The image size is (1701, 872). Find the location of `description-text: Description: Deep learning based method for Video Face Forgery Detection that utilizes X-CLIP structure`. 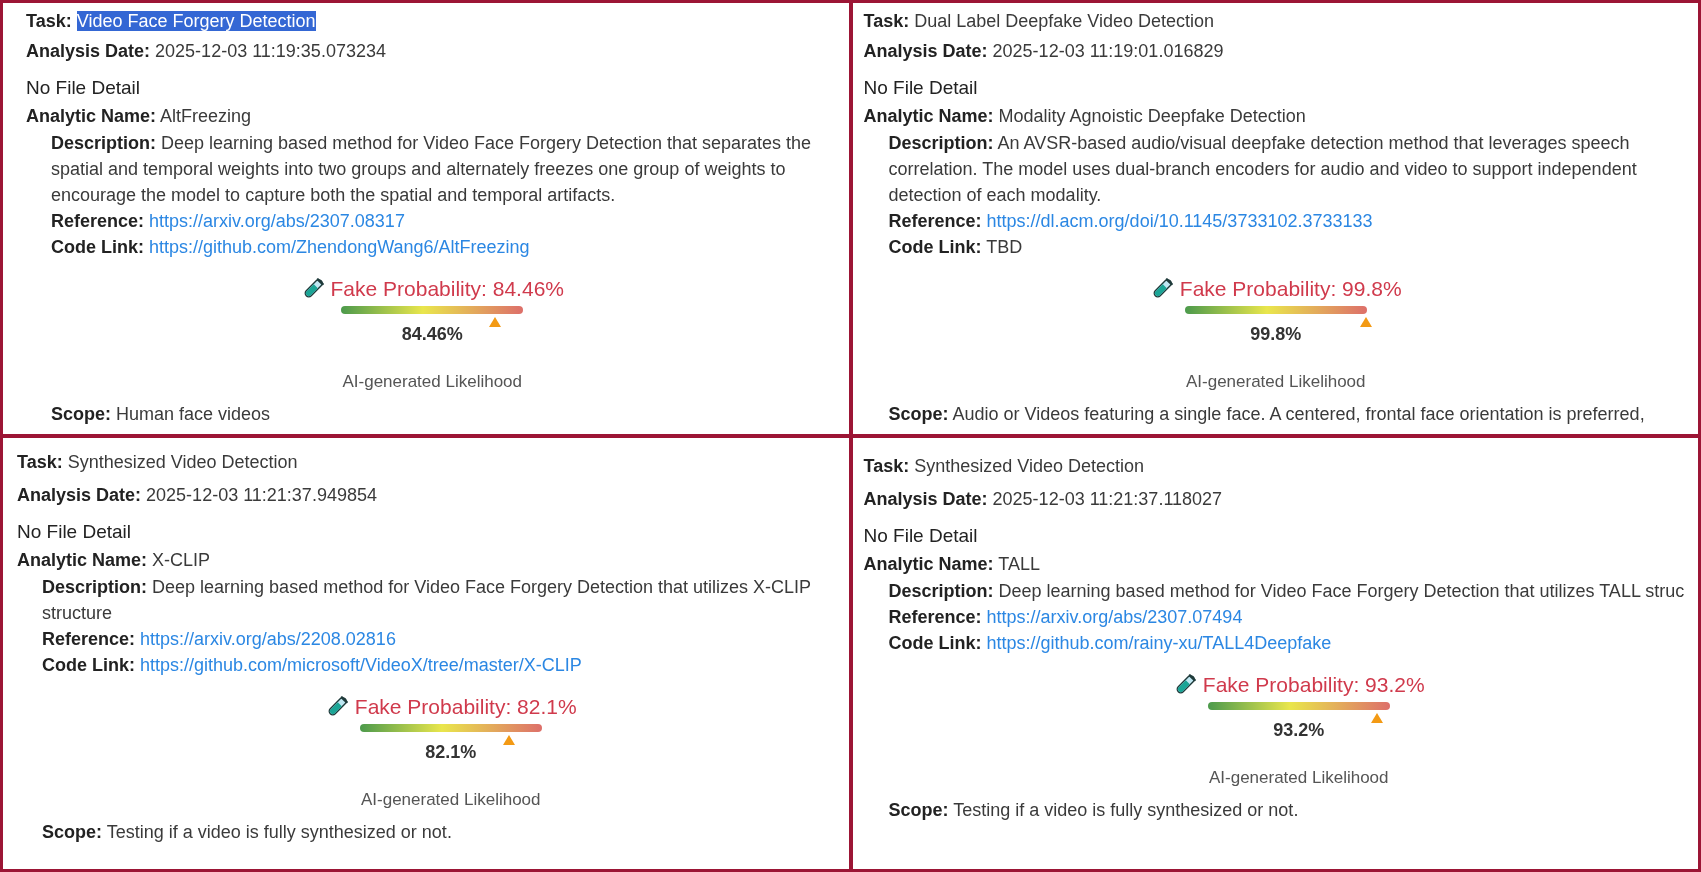

description-text: Description: Deep learning based method for Video Face Forgery Detection that utilizes X-CLIP structure is located at coordinates (427, 600).